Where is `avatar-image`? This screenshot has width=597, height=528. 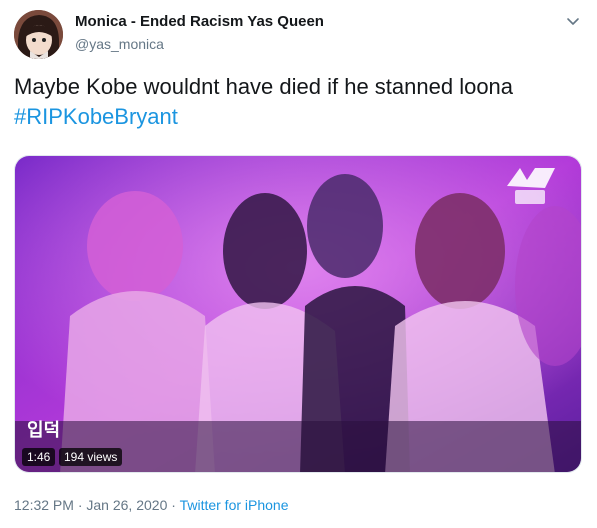 avatar-image is located at coordinates (38, 34).